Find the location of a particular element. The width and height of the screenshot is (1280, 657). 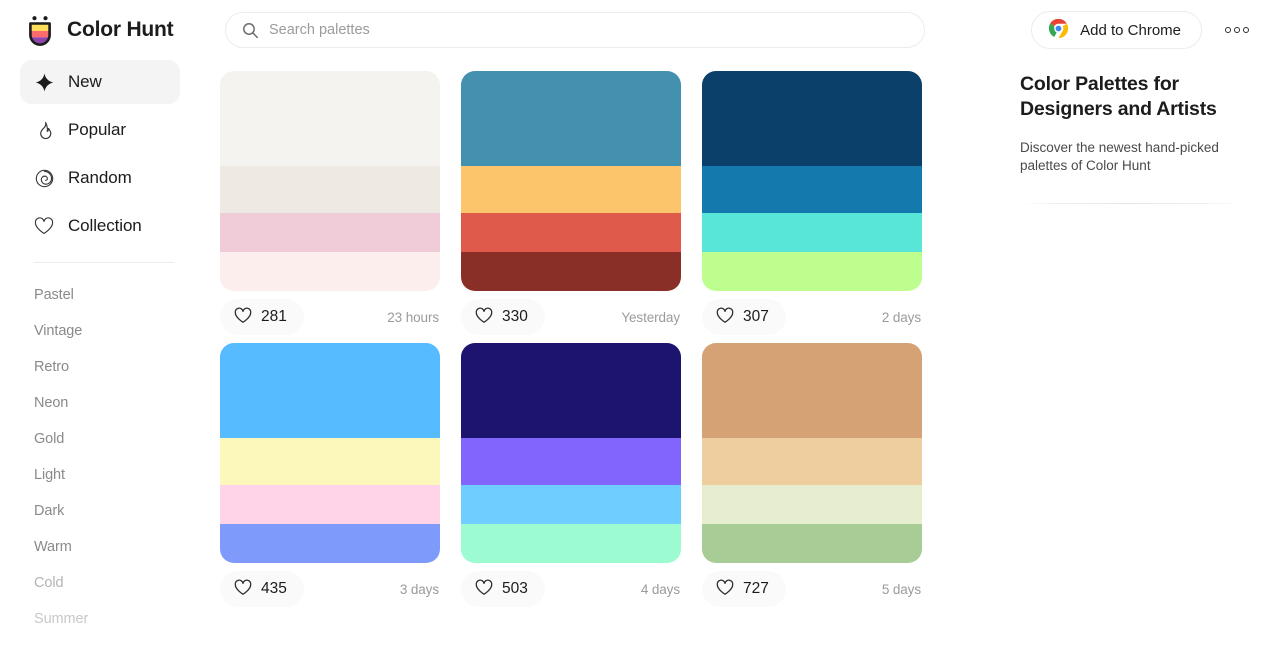

sidebar-item-random: Random is located at coordinates (100, 178).